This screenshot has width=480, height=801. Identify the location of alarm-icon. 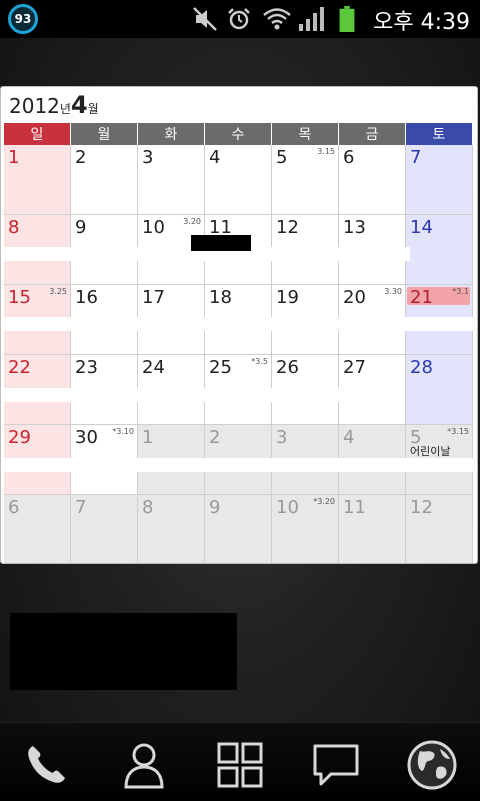
(239, 19).